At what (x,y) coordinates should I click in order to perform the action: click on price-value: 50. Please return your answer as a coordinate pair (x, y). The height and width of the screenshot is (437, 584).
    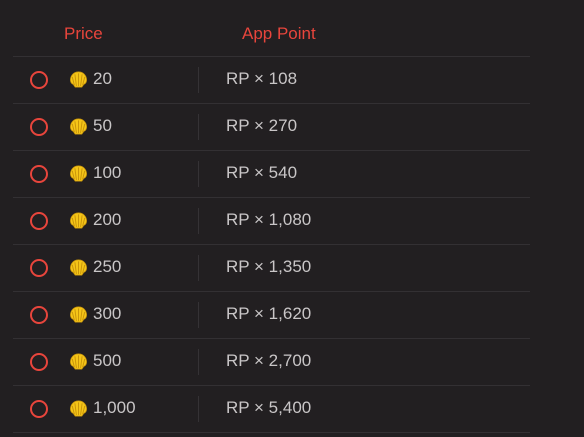
    Looking at the image, I should click on (102, 125).